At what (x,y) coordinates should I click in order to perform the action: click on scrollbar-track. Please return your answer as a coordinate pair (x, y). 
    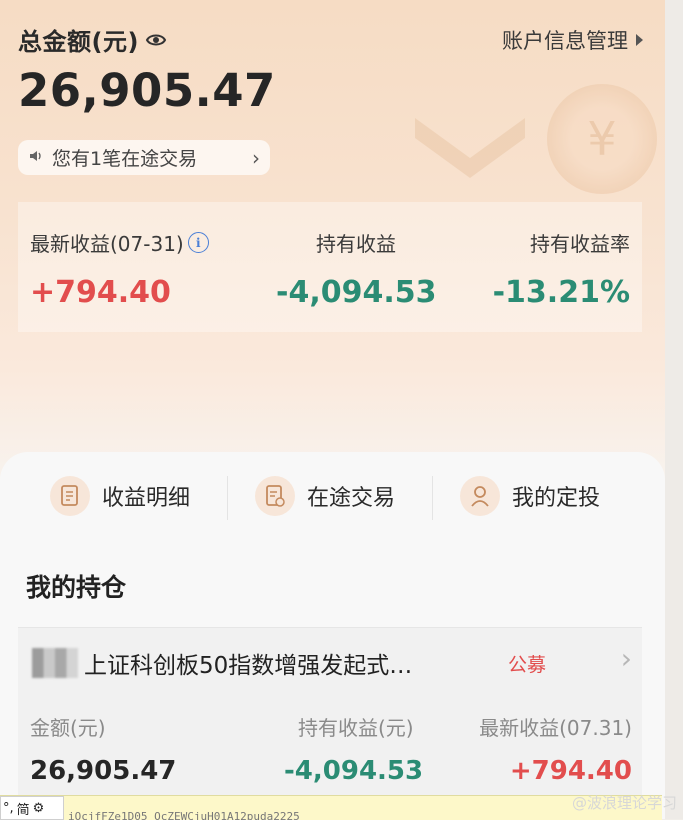
    Looking at the image, I should click on (674, 409).